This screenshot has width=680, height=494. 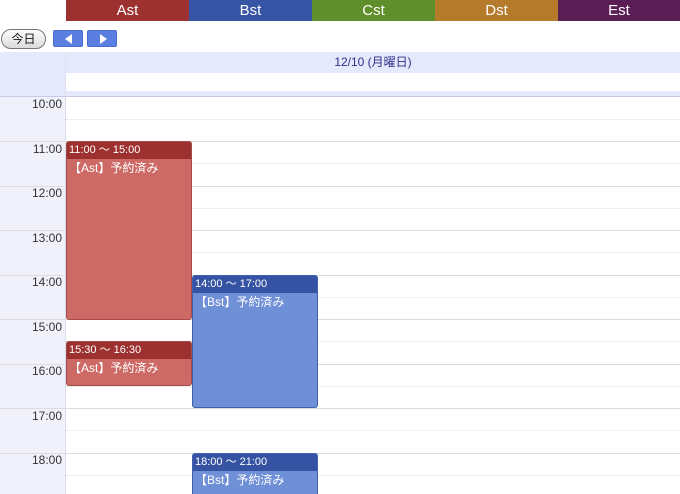 I want to click on time-label: 16:00, so click(x=46, y=371).